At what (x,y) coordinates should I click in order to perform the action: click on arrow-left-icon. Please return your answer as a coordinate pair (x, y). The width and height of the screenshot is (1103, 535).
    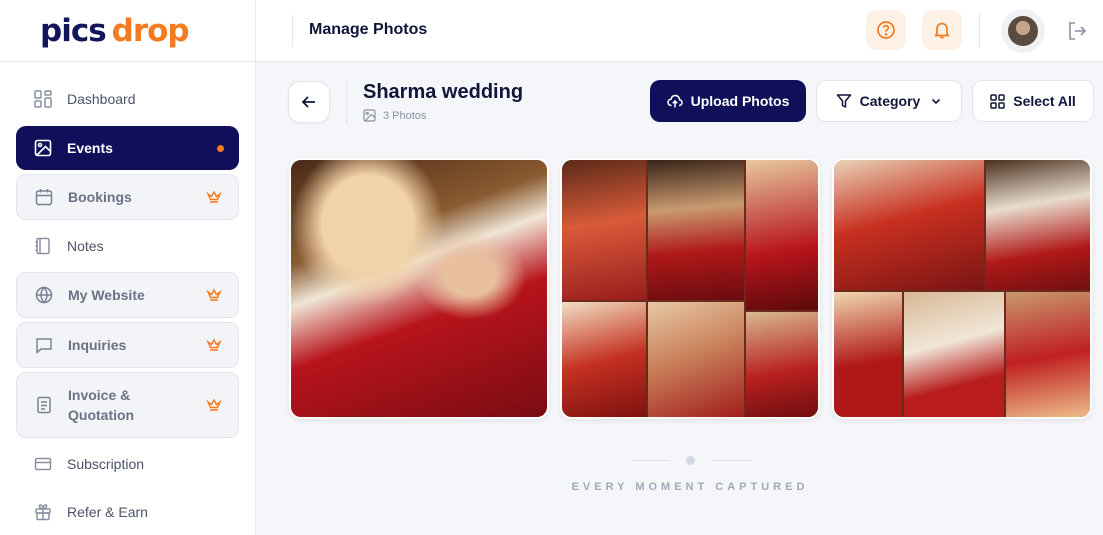
    Looking at the image, I should click on (308, 102).